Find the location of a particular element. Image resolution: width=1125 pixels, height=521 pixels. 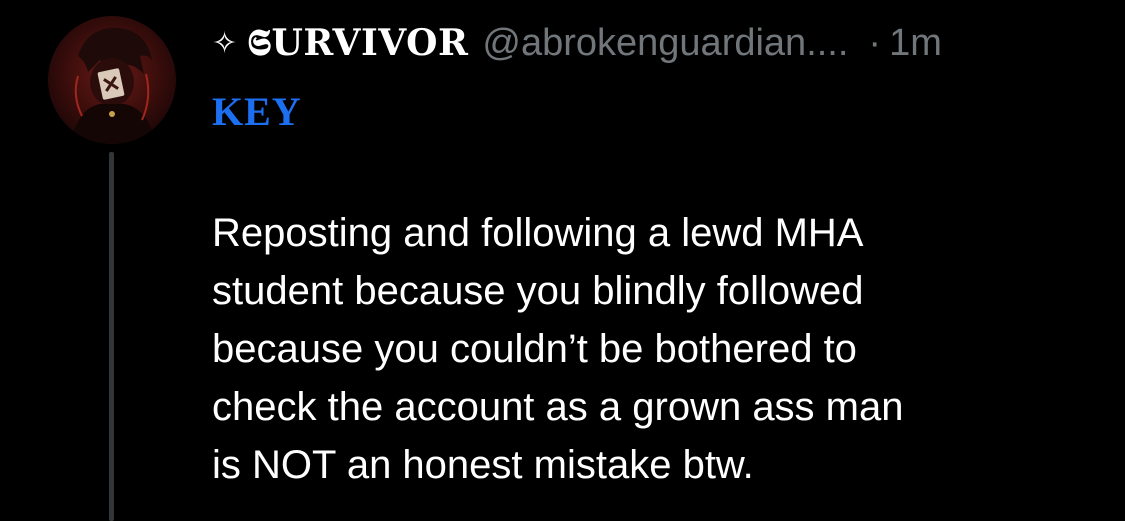

thread-line is located at coordinates (111, 336).